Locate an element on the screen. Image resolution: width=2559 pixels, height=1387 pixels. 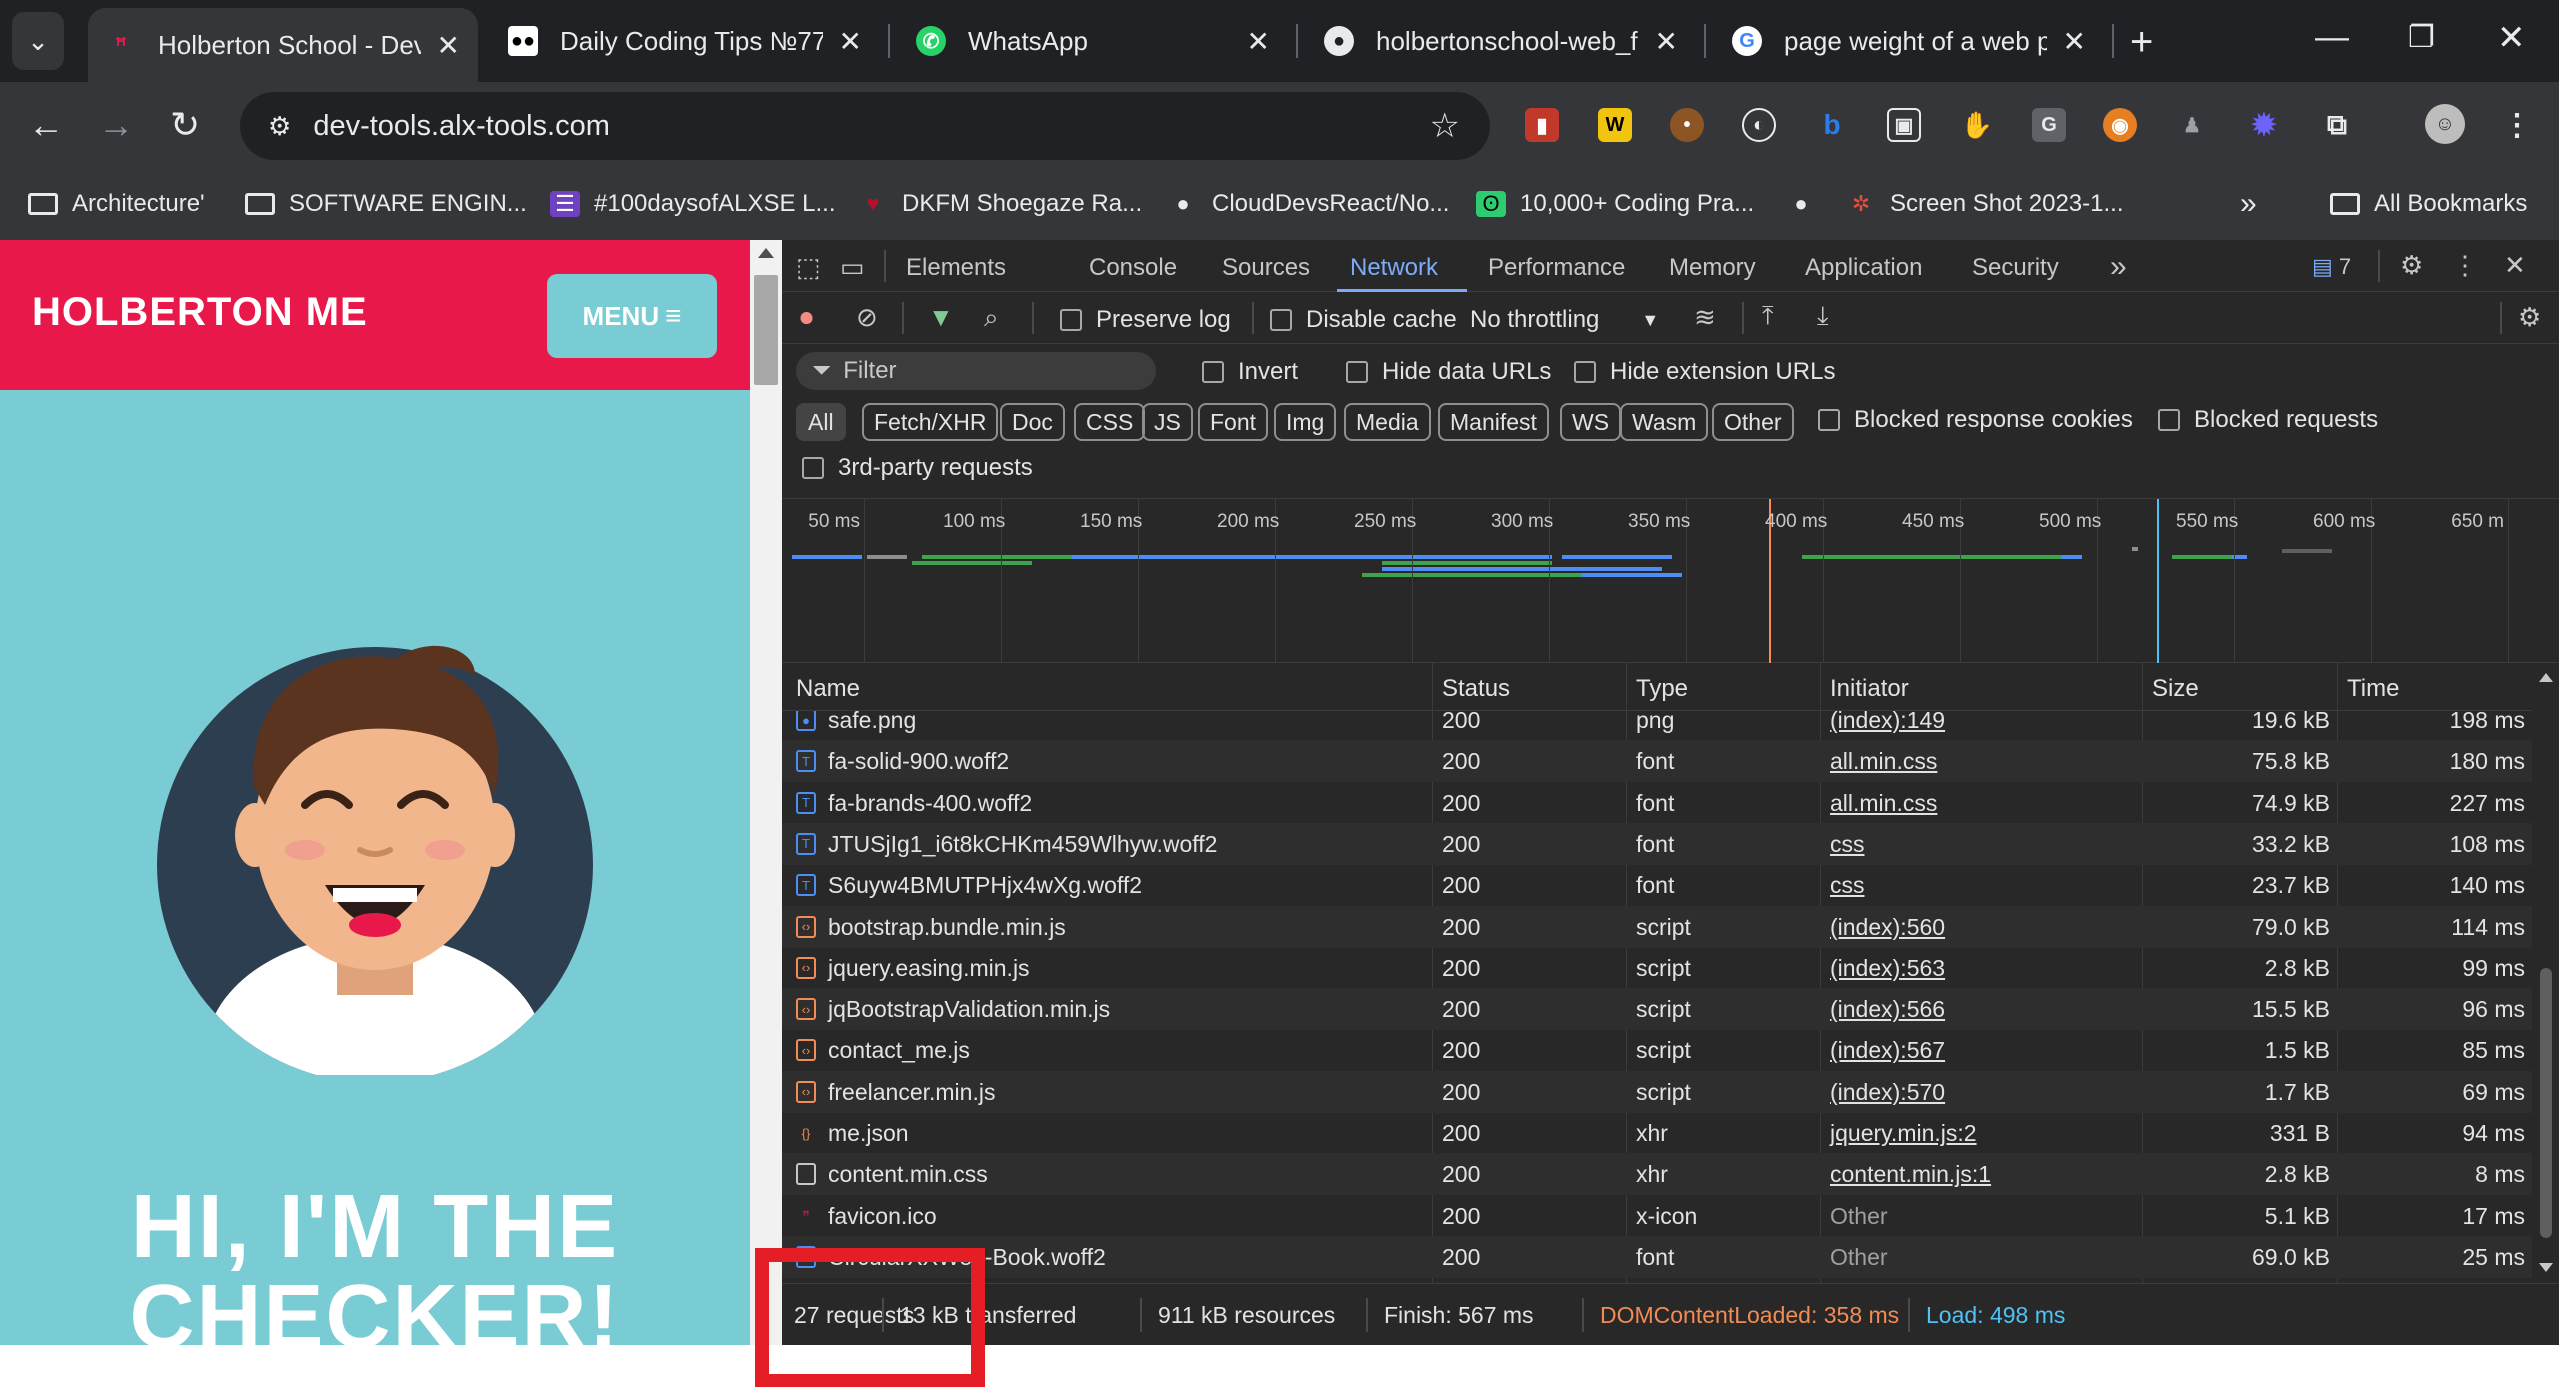
requests-scrollbar is located at coordinates (2545, 973).